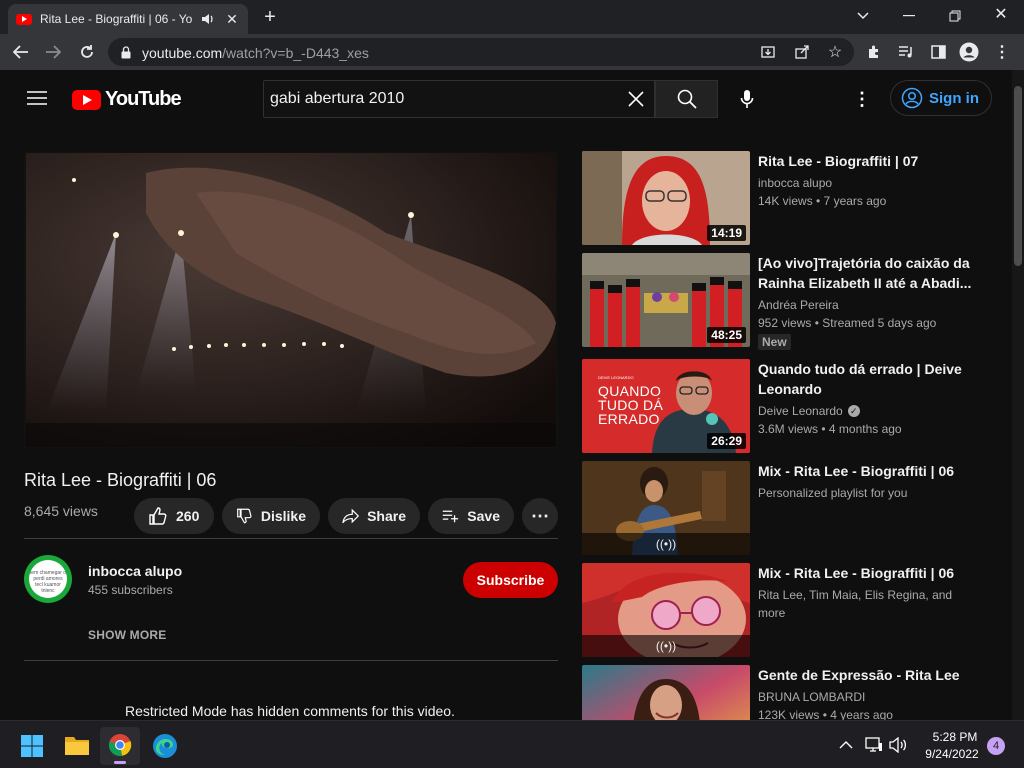  Describe the element at coordinates (747, 99) in the screenshot. I see `voice-search-icon` at that location.